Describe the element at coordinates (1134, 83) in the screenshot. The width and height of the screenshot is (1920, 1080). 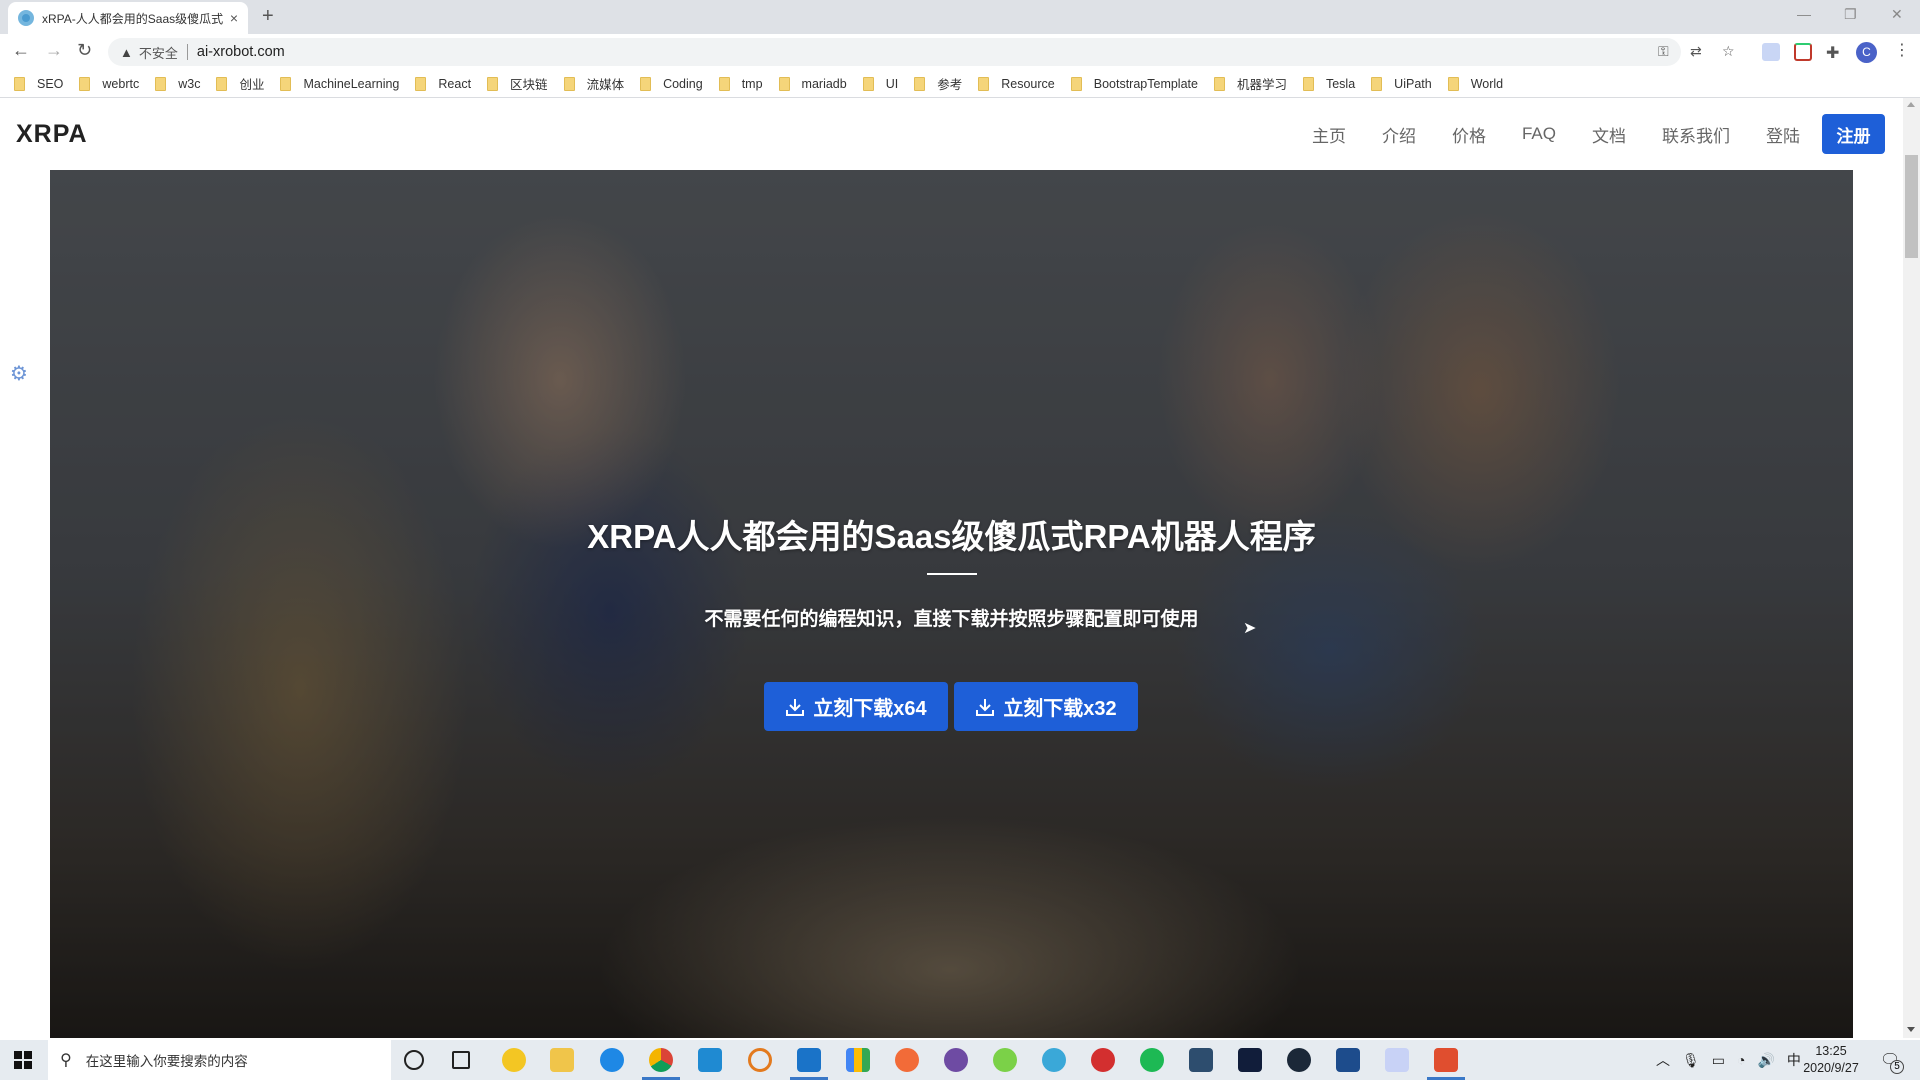
I see `bookmark-item: BootstrapTemplate` at that location.